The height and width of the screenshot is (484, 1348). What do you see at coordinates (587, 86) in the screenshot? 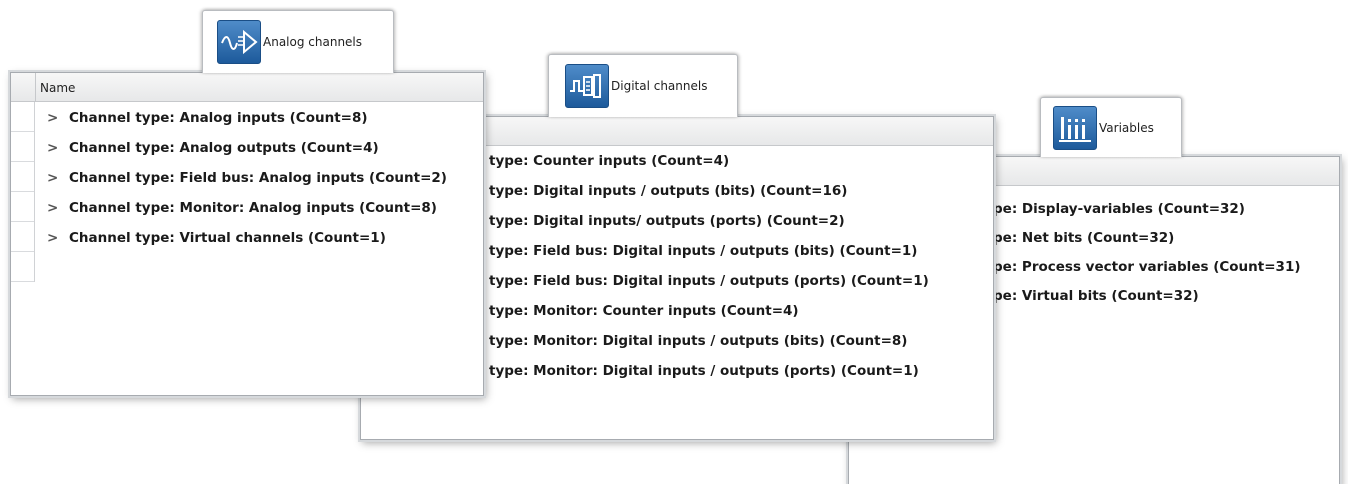
I see `digital-channels-icon` at bounding box center [587, 86].